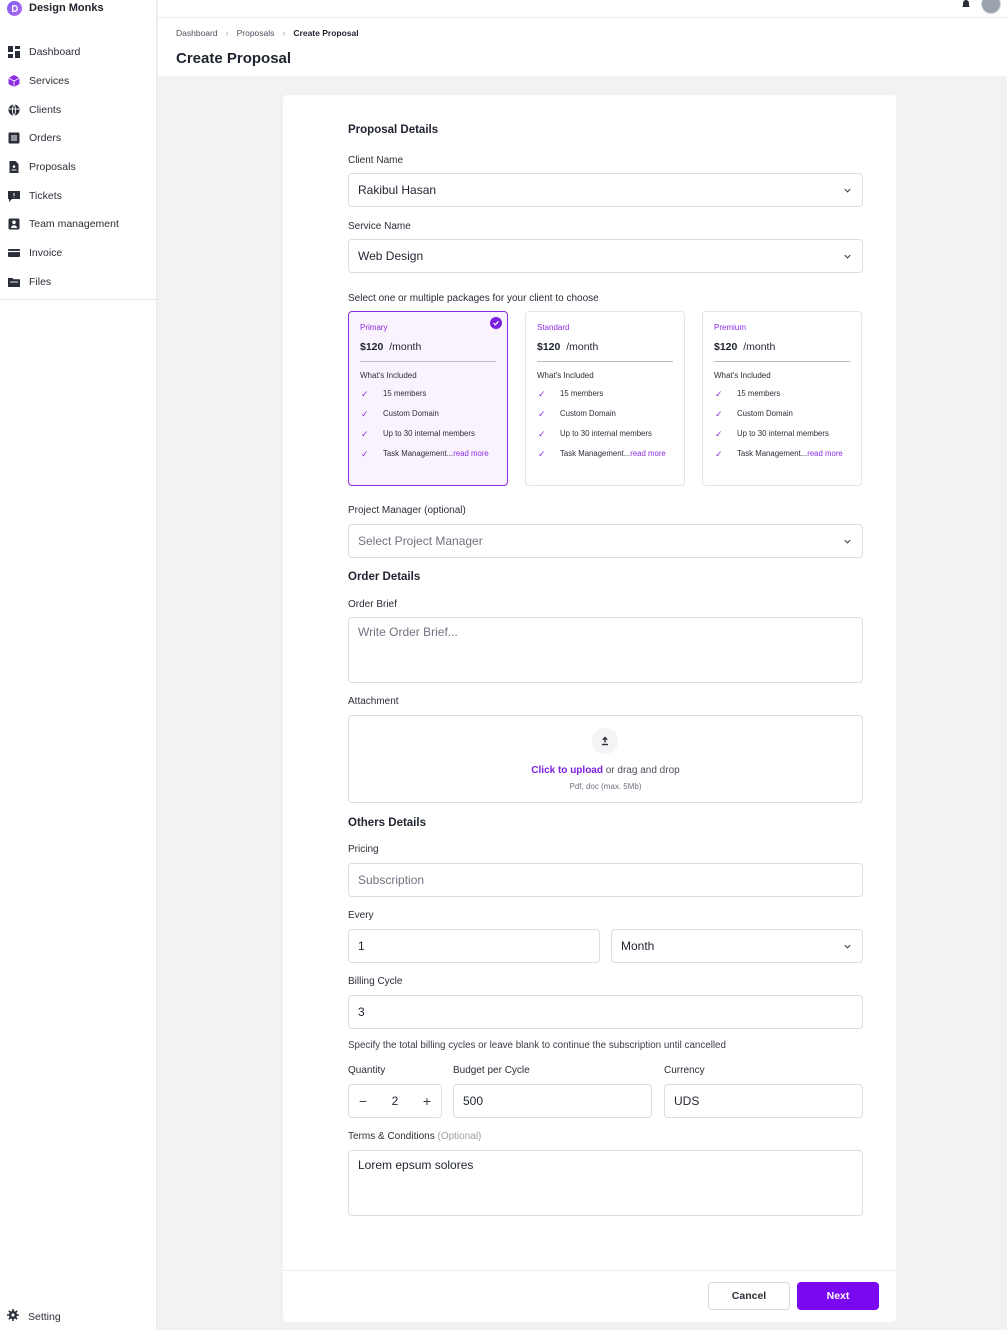 The width and height of the screenshot is (1007, 1330). What do you see at coordinates (256, 33) in the screenshot?
I see `breadcrumb-proposals: Proposals` at bounding box center [256, 33].